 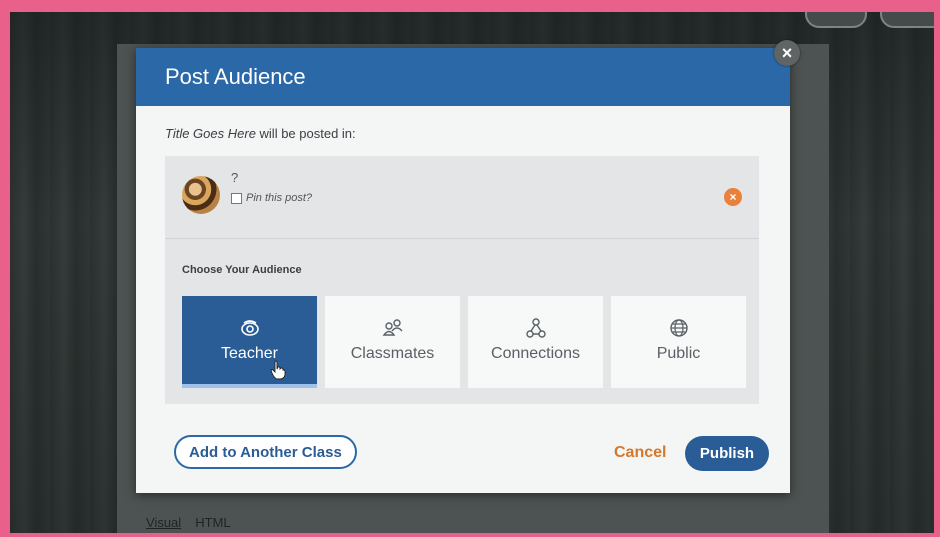 What do you see at coordinates (463, 77) in the screenshot?
I see `dialog-header: Post Audience` at bounding box center [463, 77].